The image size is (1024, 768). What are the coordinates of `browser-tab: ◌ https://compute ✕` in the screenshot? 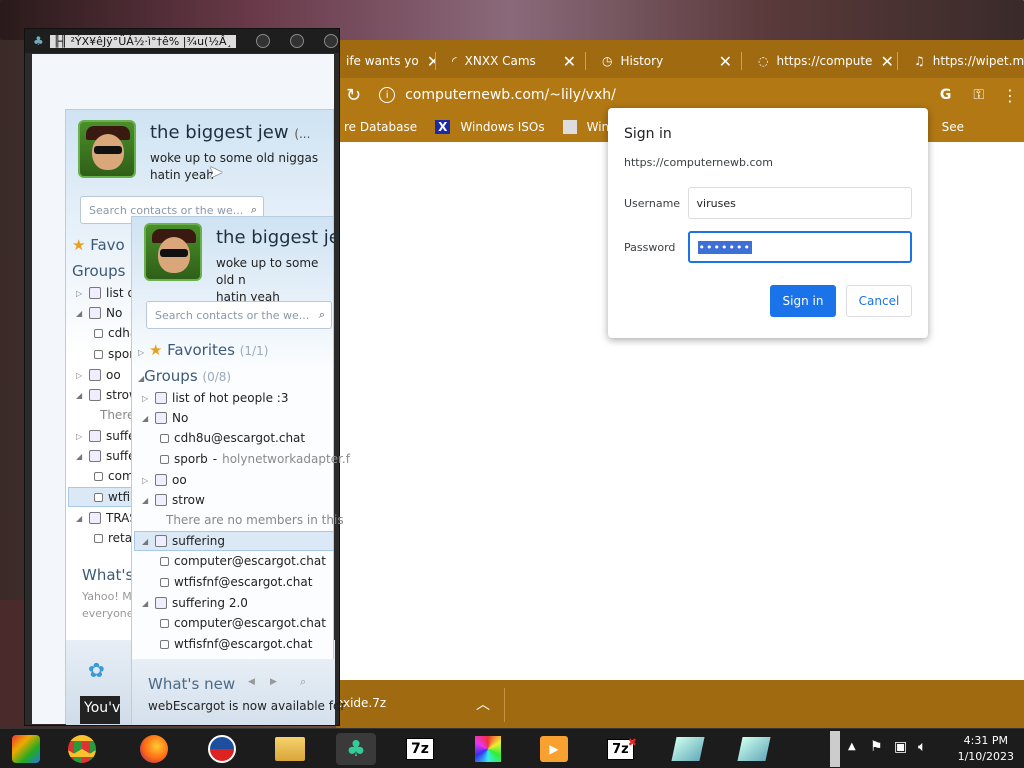 It's located at (823, 61).